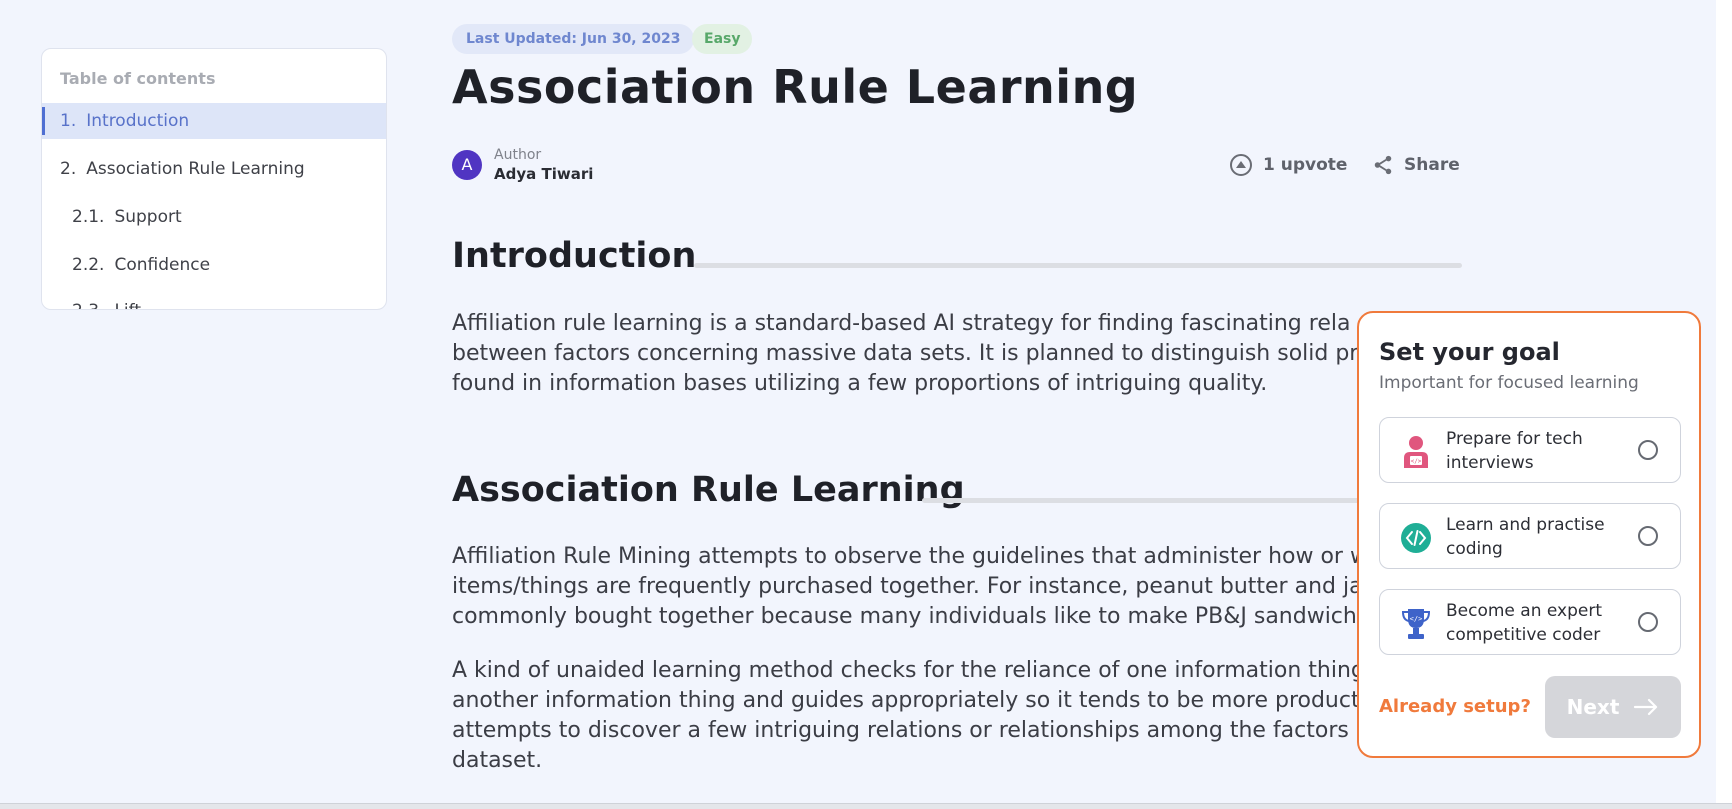 The width and height of the screenshot is (1732, 809). I want to click on paragraph-line: dataset., so click(497, 760).